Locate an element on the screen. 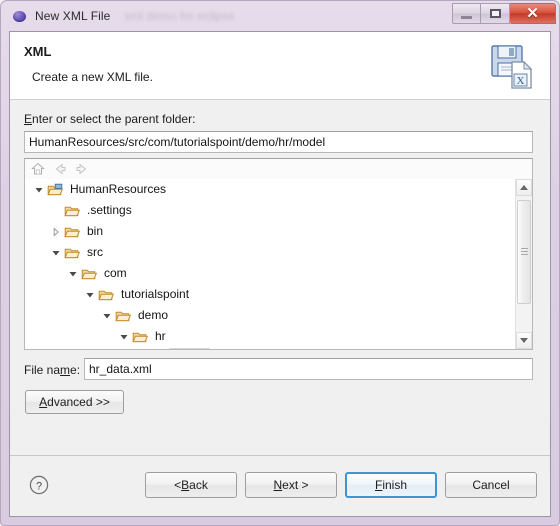  back-button-accel: B is located at coordinates (185, 485).